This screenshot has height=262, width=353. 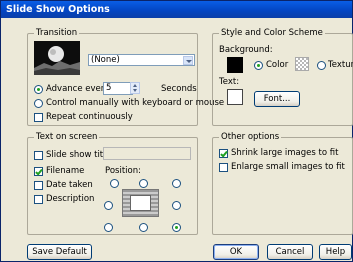 I want to click on other-options-group-label: Other options, so click(x=250, y=137).